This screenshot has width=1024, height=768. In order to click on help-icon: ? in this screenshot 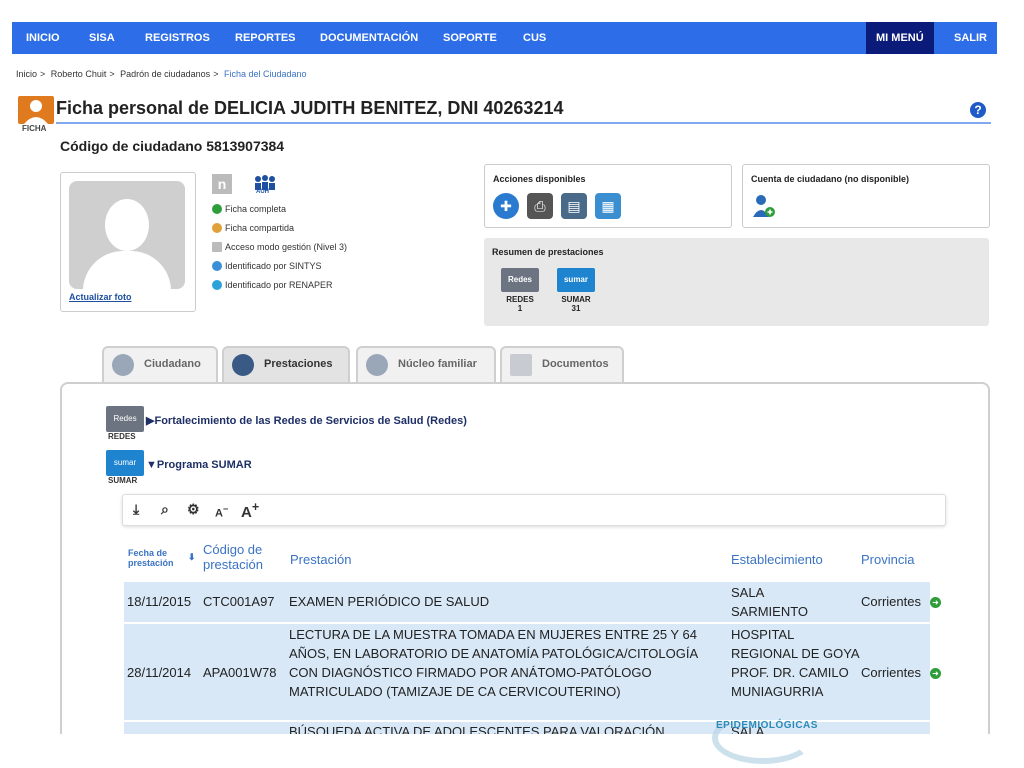, I will do `click(978, 110)`.